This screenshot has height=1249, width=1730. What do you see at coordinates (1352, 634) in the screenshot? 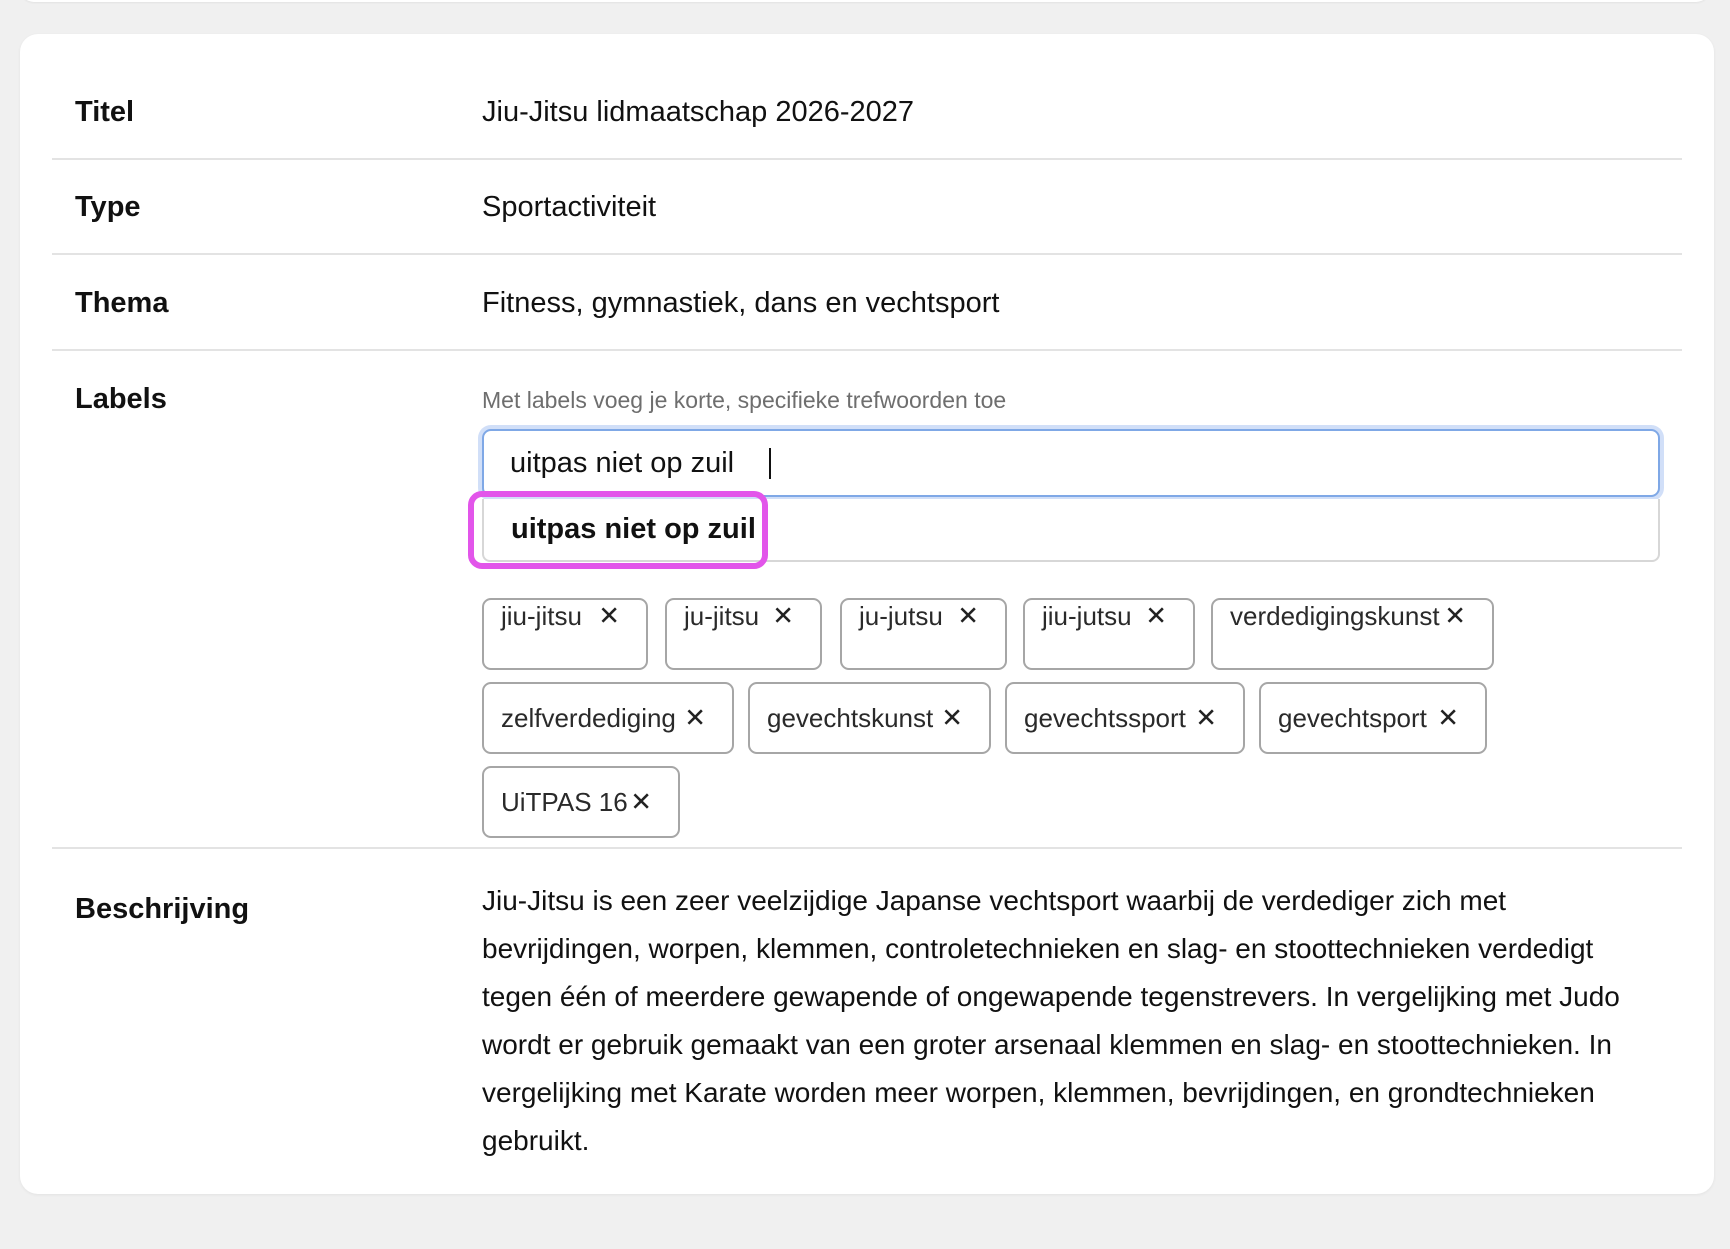
I see `tag-item: verdedigingskunst ✕` at bounding box center [1352, 634].